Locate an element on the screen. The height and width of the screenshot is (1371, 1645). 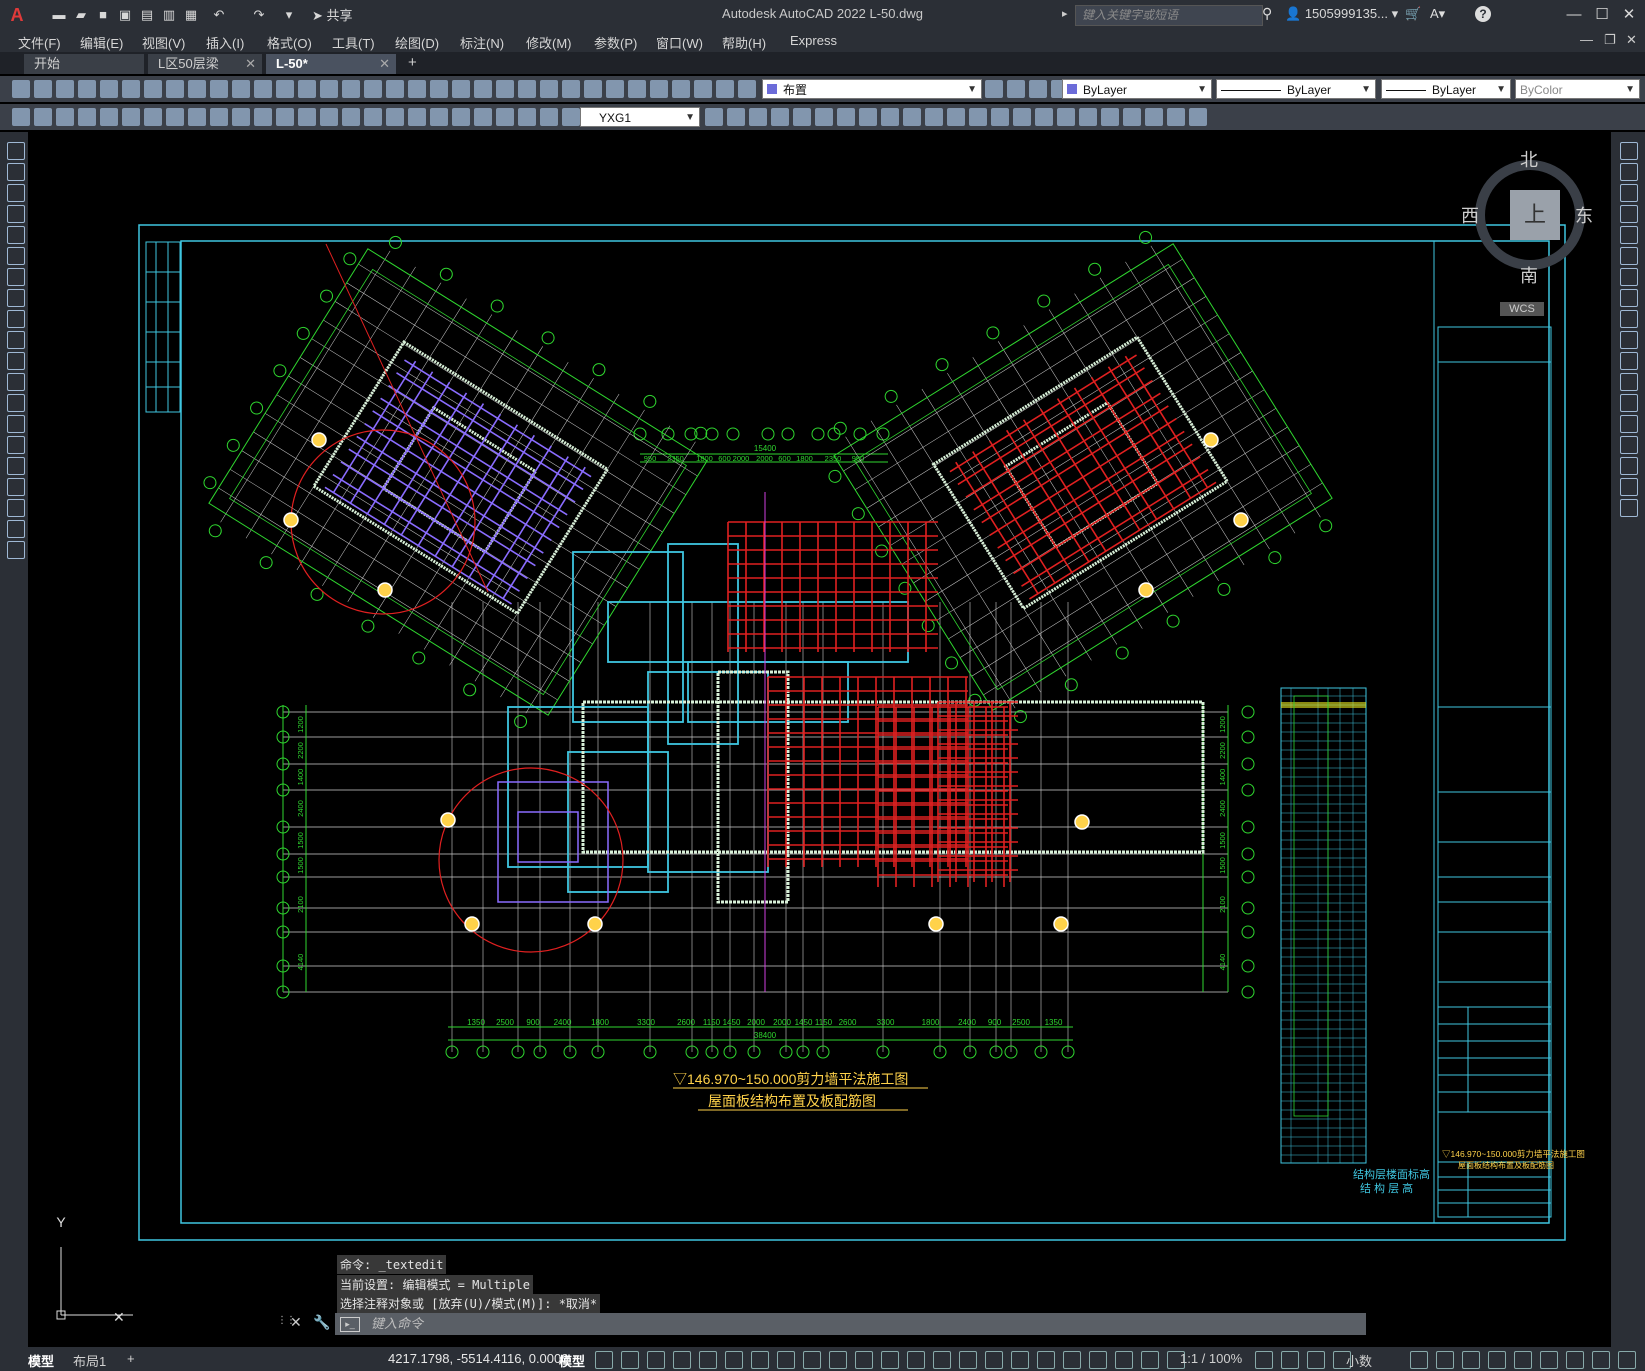
menu-insert: 插入(I) is located at coordinates (225, 42).